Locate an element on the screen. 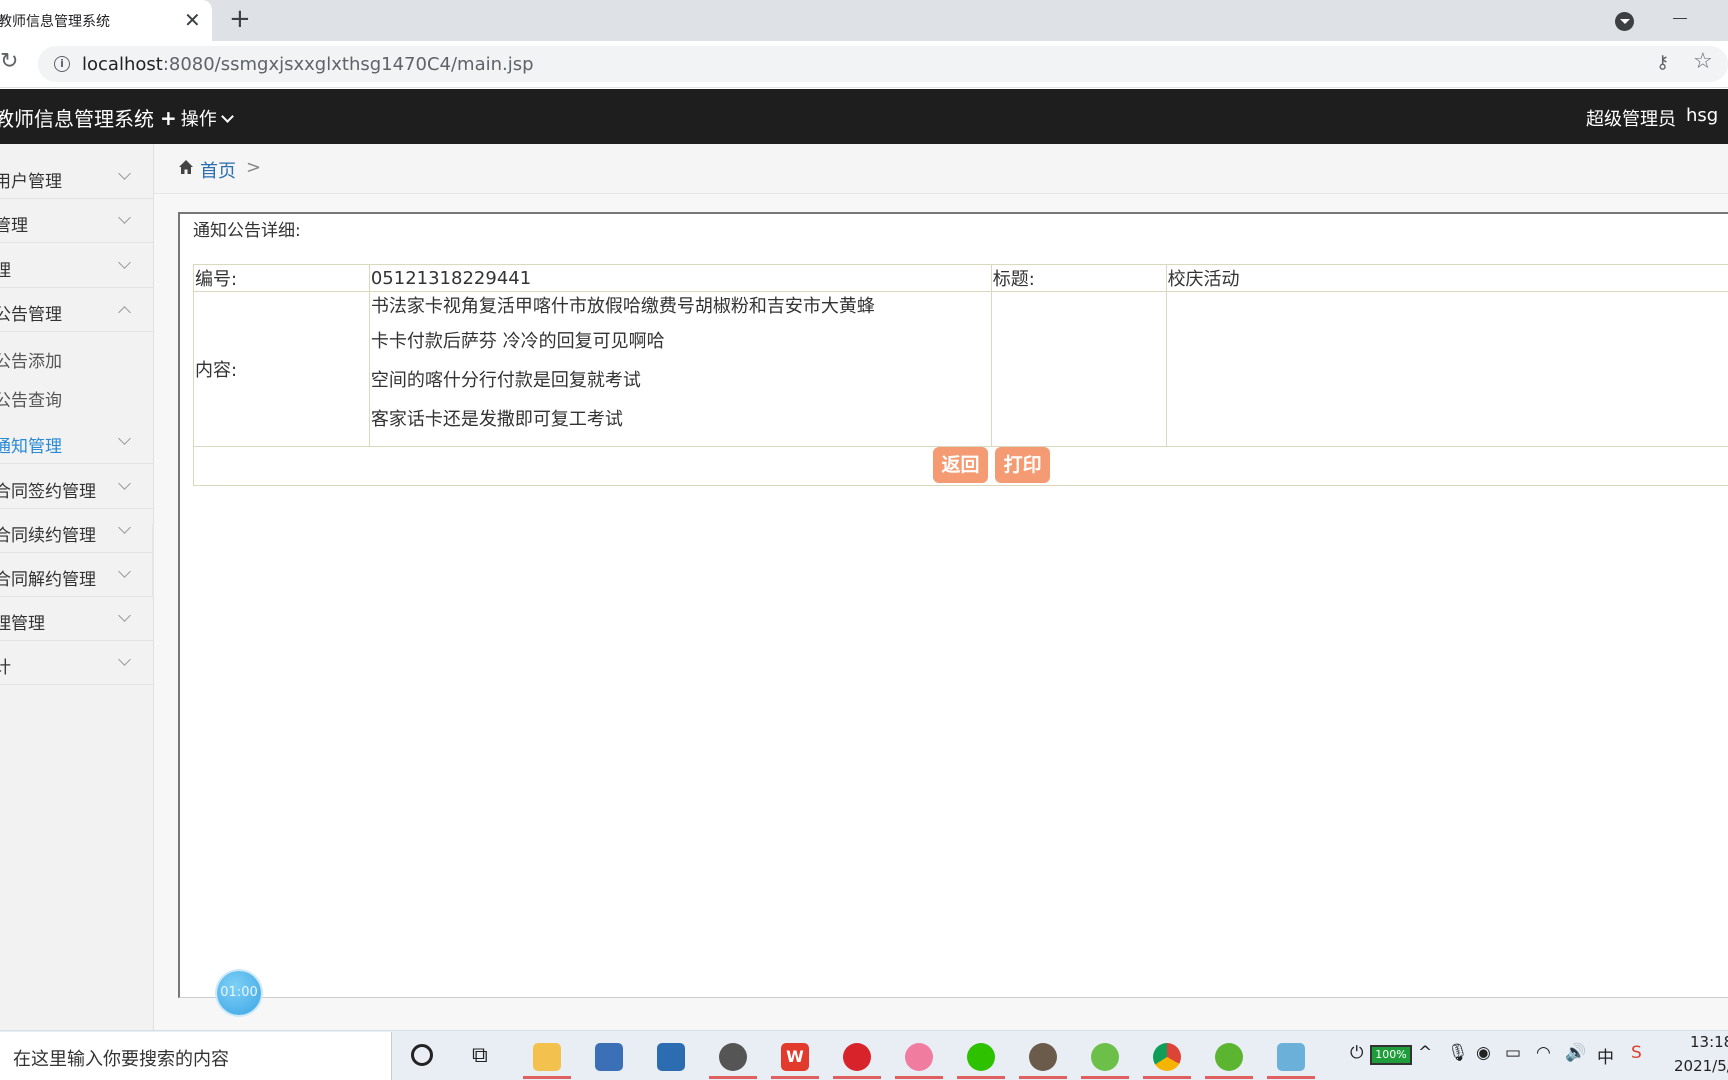 This screenshot has width=1728, height=1080. breadcrumb-home-link: 首页 is located at coordinates (218, 170).